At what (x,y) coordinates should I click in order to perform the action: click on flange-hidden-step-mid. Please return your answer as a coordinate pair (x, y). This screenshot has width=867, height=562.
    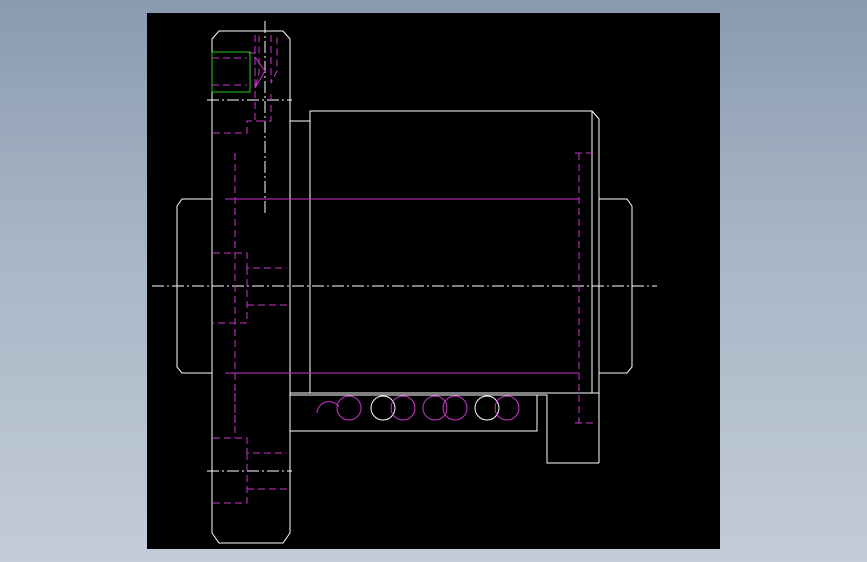
    Looking at the image, I should click on (230, 296).